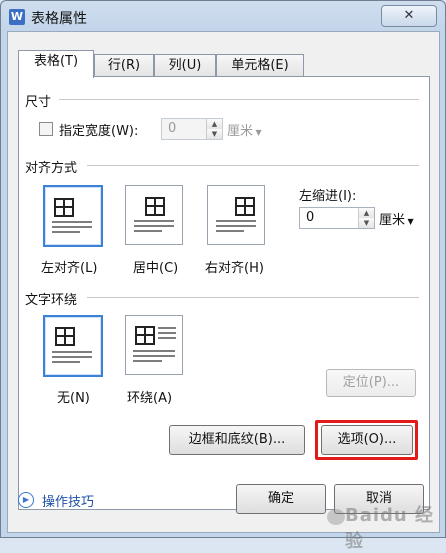 This screenshot has width=446, height=553. Describe the element at coordinates (337, 218) in the screenshot. I see `left-indent-spinner: 0 ▲ ▼` at that location.